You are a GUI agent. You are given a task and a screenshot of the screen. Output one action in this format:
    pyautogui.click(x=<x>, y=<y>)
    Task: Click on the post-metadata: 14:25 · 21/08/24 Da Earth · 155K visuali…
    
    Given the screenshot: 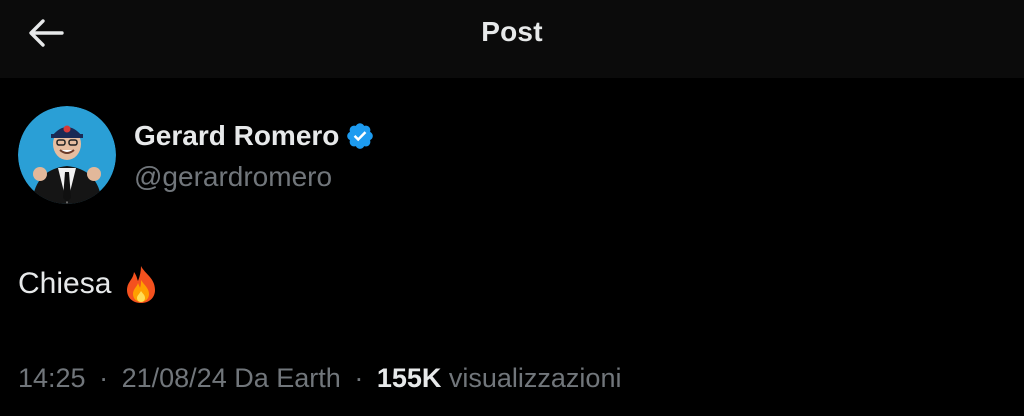 What is the action you would take?
    pyautogui.click(x=319, y=378)
    